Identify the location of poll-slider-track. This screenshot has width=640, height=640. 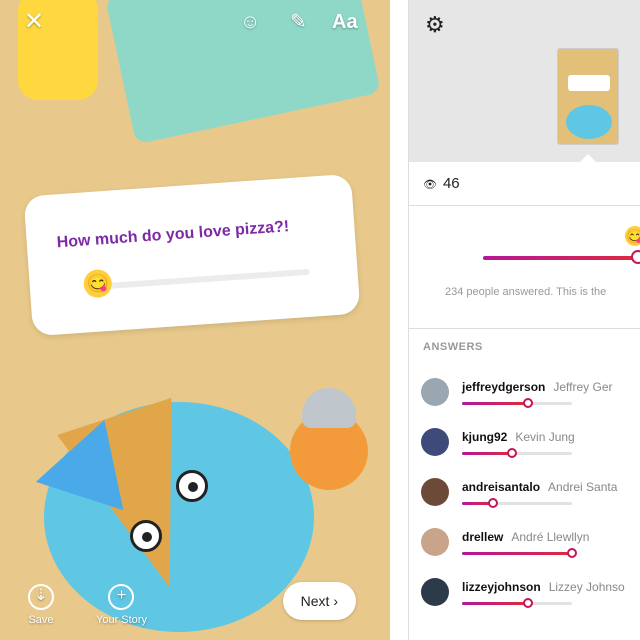
(204, 279).